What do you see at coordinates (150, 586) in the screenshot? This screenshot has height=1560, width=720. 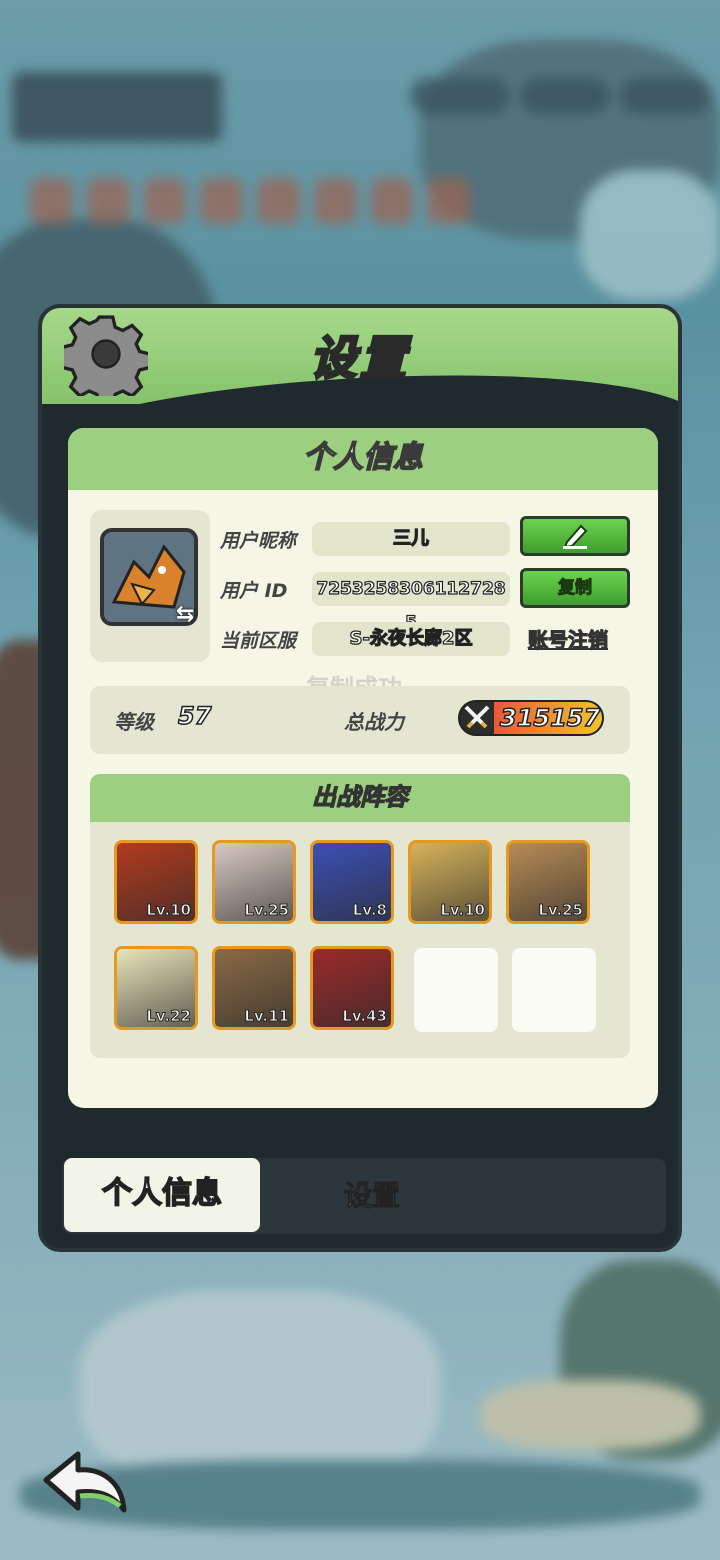 I see `avatar-box: ⇆` at bounding box center [150, 586].